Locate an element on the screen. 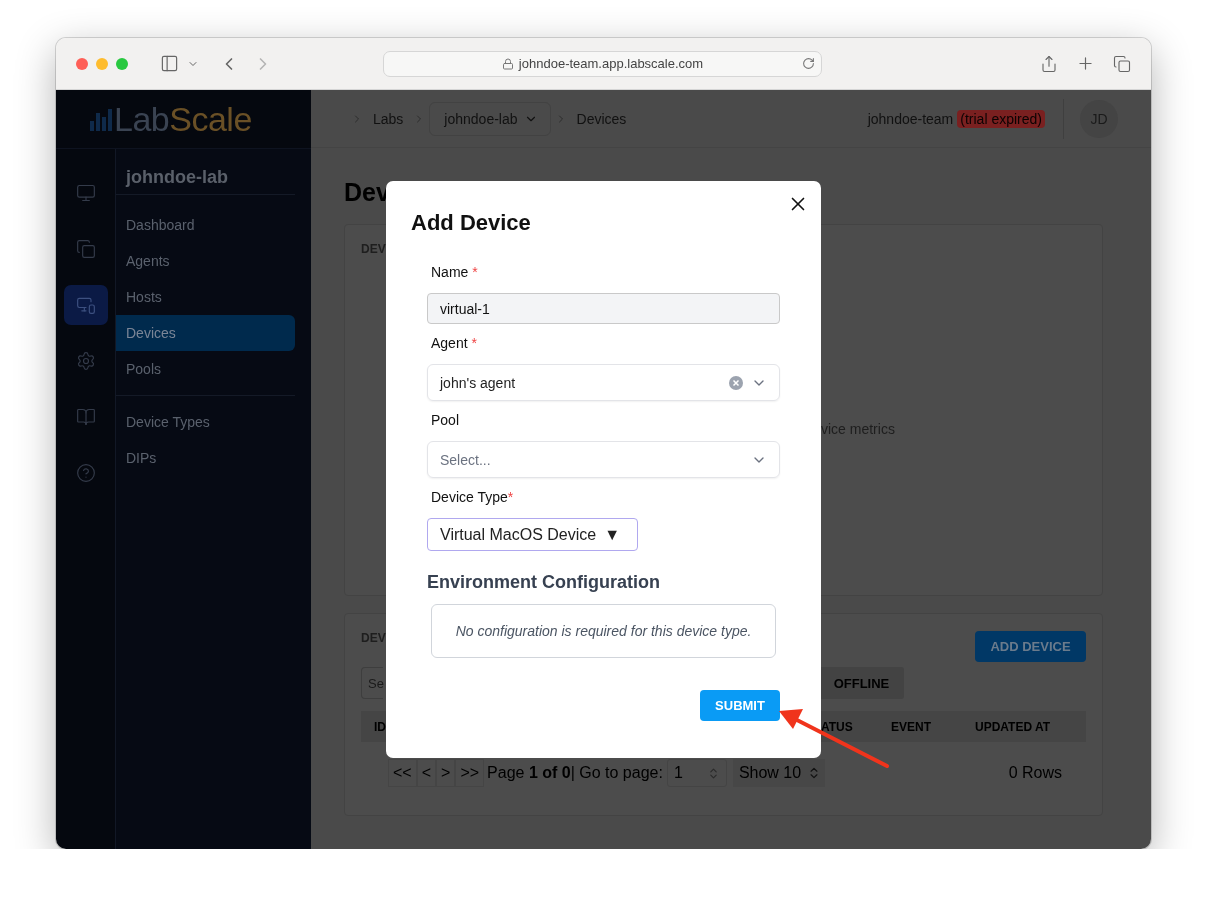 Image resolution: width=1207 pixels, height=924 pixels. nav-item: Agents is located at coordinates (205, 261).